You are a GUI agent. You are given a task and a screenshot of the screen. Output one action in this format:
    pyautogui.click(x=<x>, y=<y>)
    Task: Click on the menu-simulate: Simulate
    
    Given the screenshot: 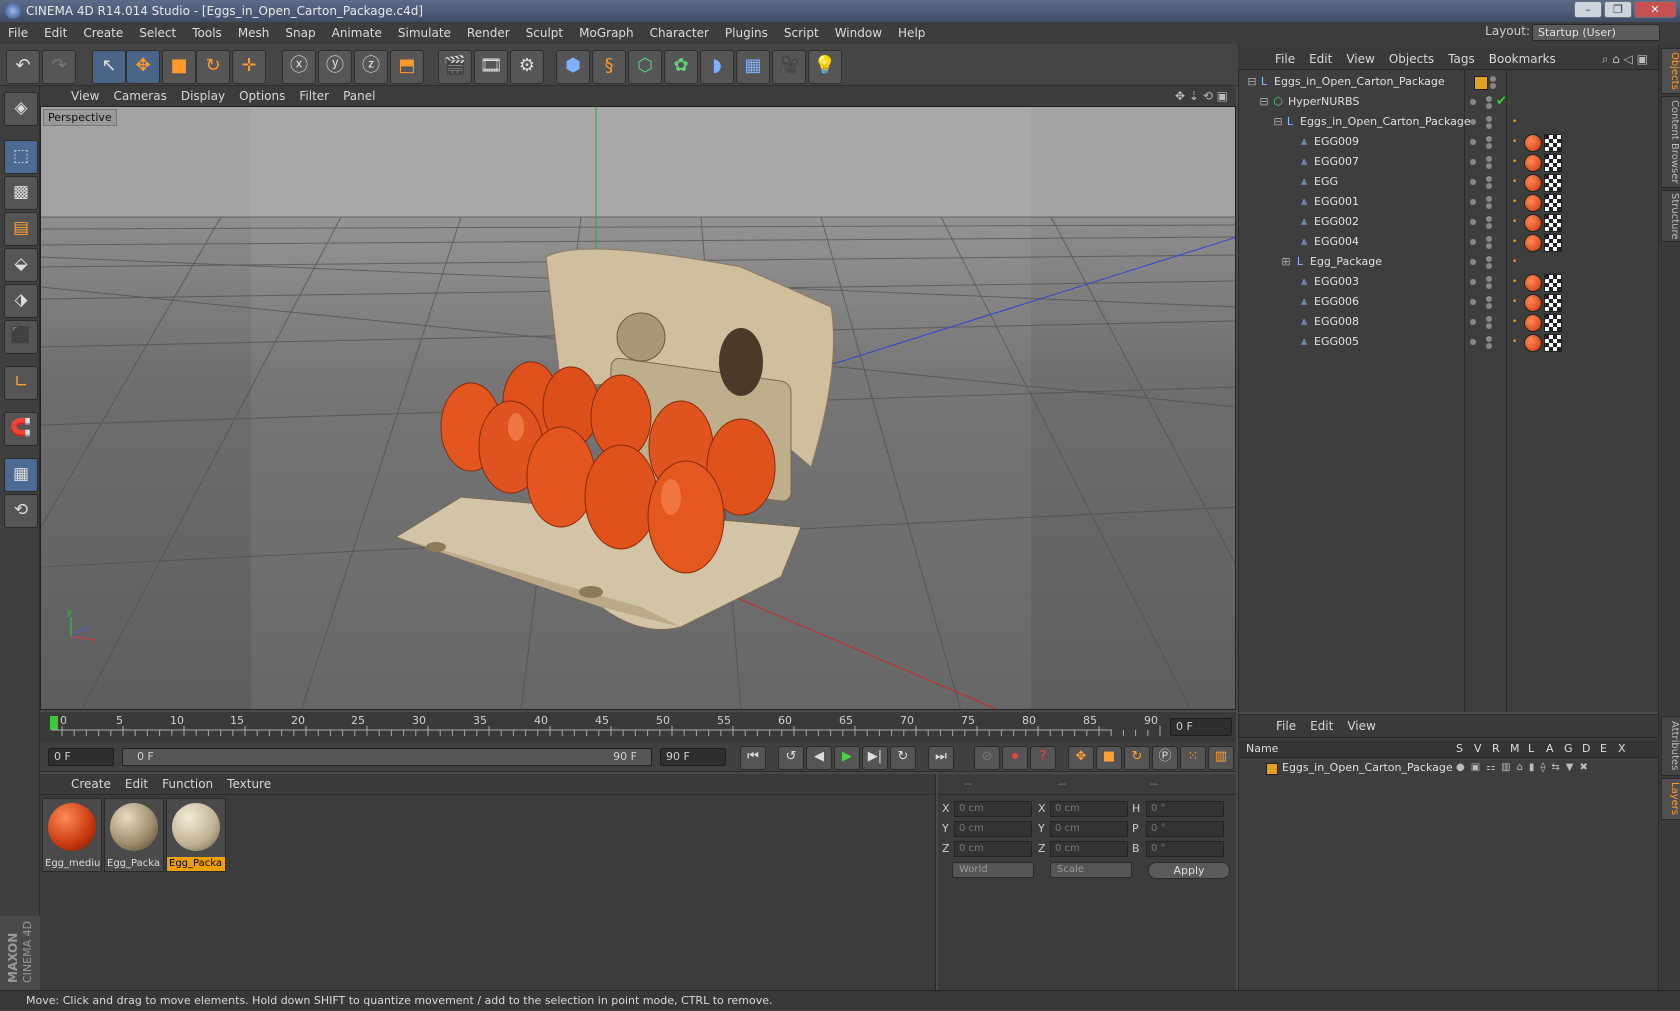 What is the action you would take?
    pyautogui.click(x=424, y=33)
    